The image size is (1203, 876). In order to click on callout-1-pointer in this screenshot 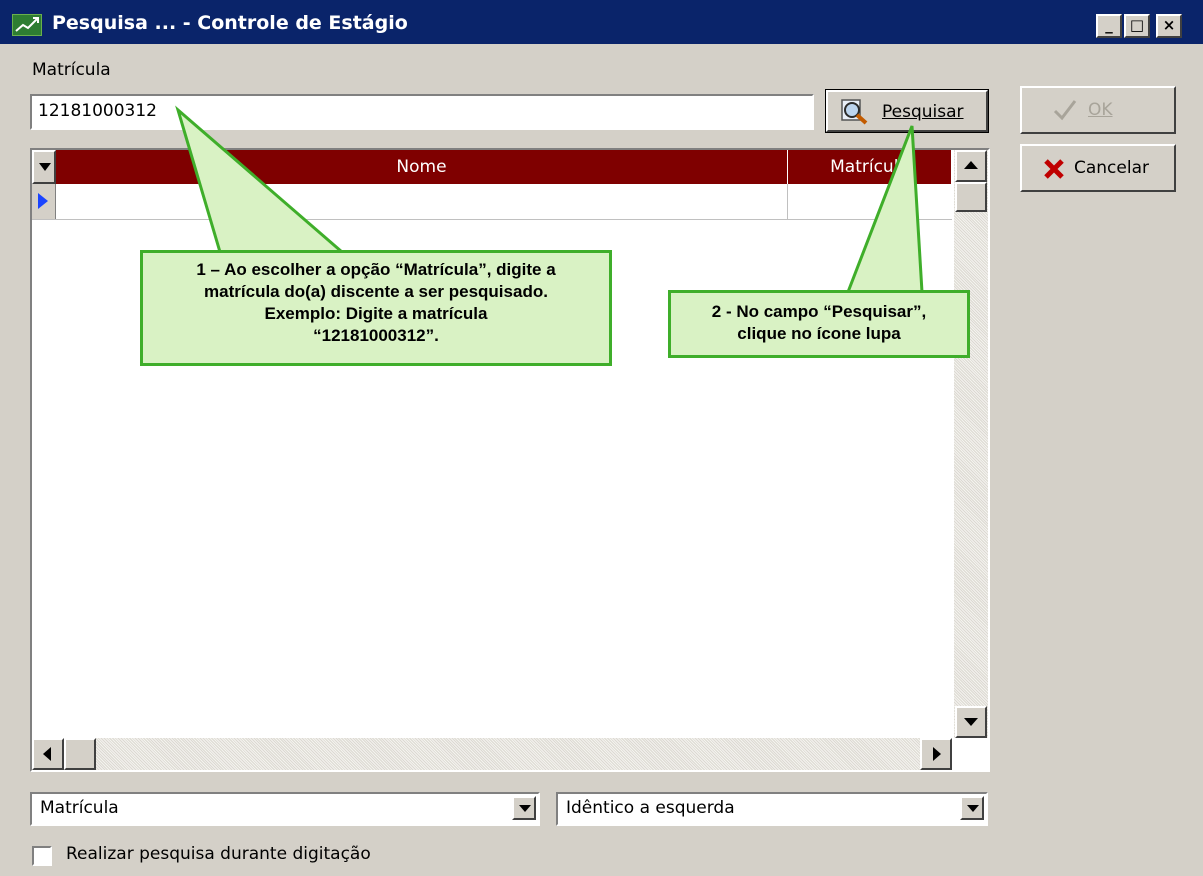, I will do `click(261, 179)`.